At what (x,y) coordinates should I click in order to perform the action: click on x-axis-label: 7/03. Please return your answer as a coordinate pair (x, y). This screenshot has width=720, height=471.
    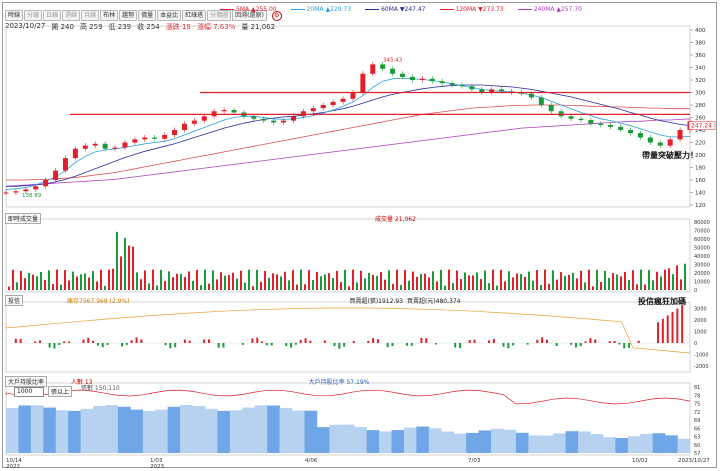
    Looking at the image, I should click on (474, 461).